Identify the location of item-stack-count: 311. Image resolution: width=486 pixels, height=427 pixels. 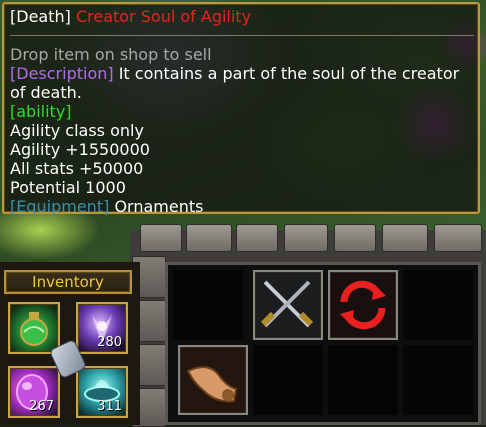
(109, 406).